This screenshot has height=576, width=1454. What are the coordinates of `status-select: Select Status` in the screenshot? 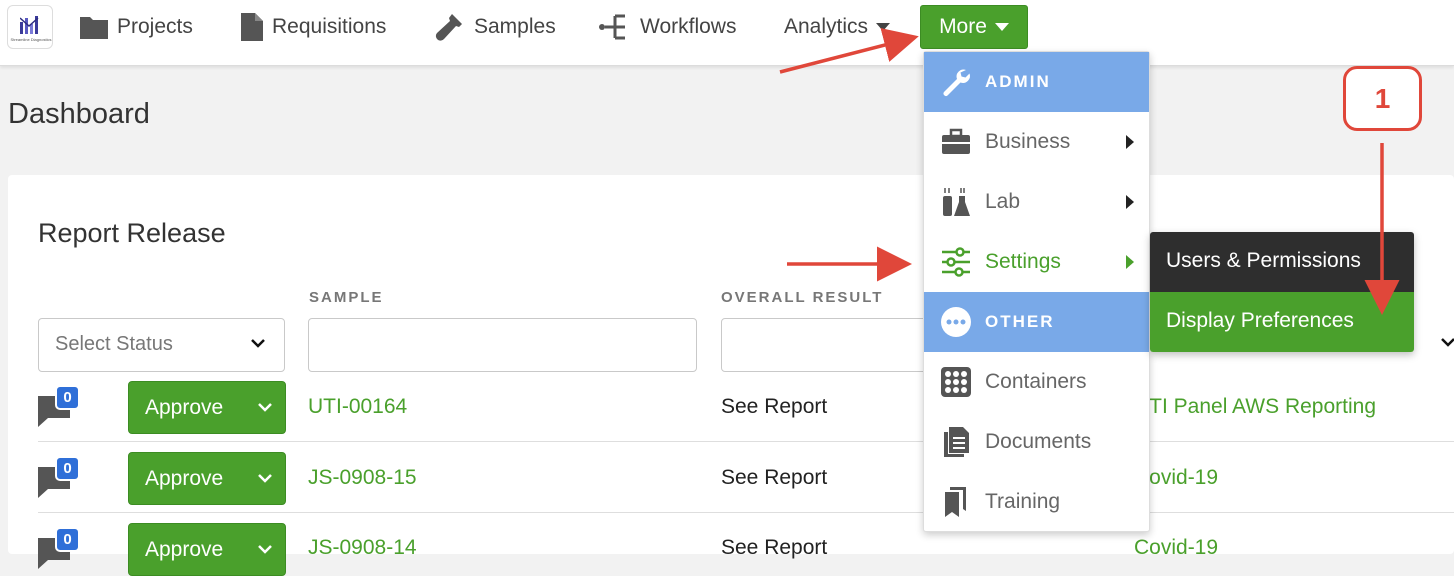 It's located at (161, 345).